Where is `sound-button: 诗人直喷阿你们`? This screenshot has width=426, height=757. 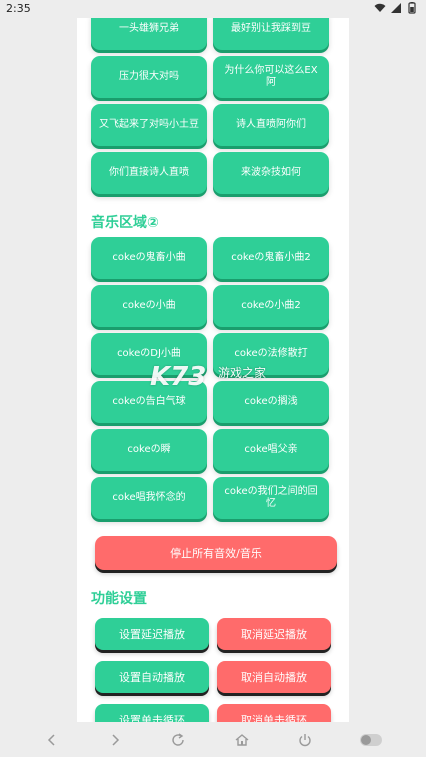 sound-button: 诗人直喷阿你们 is located at coordinates (271, 125).